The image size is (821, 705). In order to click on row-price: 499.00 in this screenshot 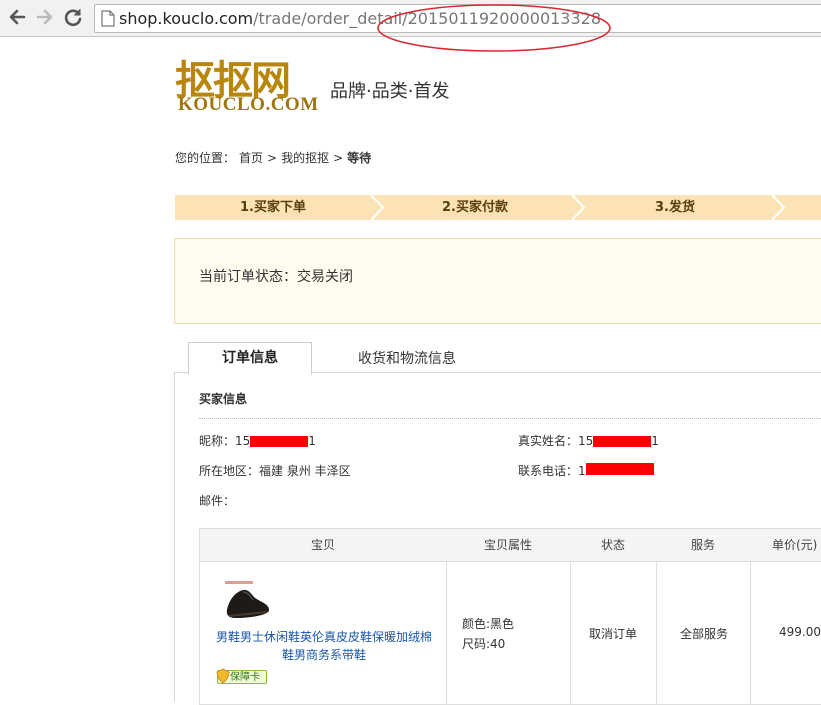, I will do `click(800, 632)`.